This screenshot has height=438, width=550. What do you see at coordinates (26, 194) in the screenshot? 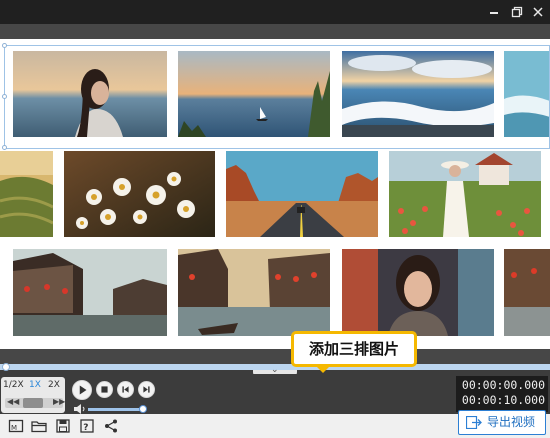
I see `photo-terraced-fields-partial` at bounding box center [26, 194].